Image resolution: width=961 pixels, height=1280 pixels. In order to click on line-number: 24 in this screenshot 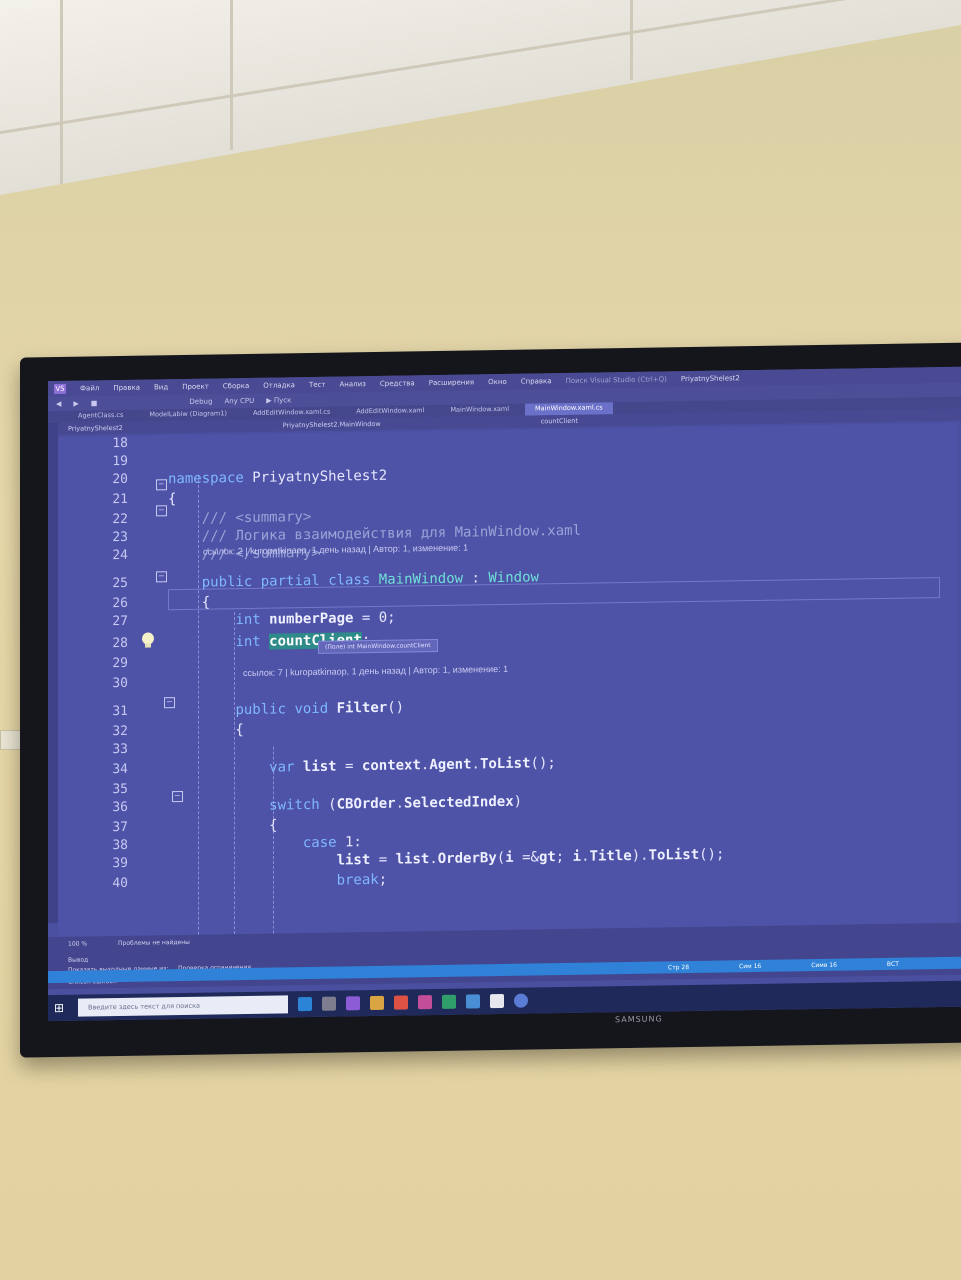, I will do `click(120, 555)`.